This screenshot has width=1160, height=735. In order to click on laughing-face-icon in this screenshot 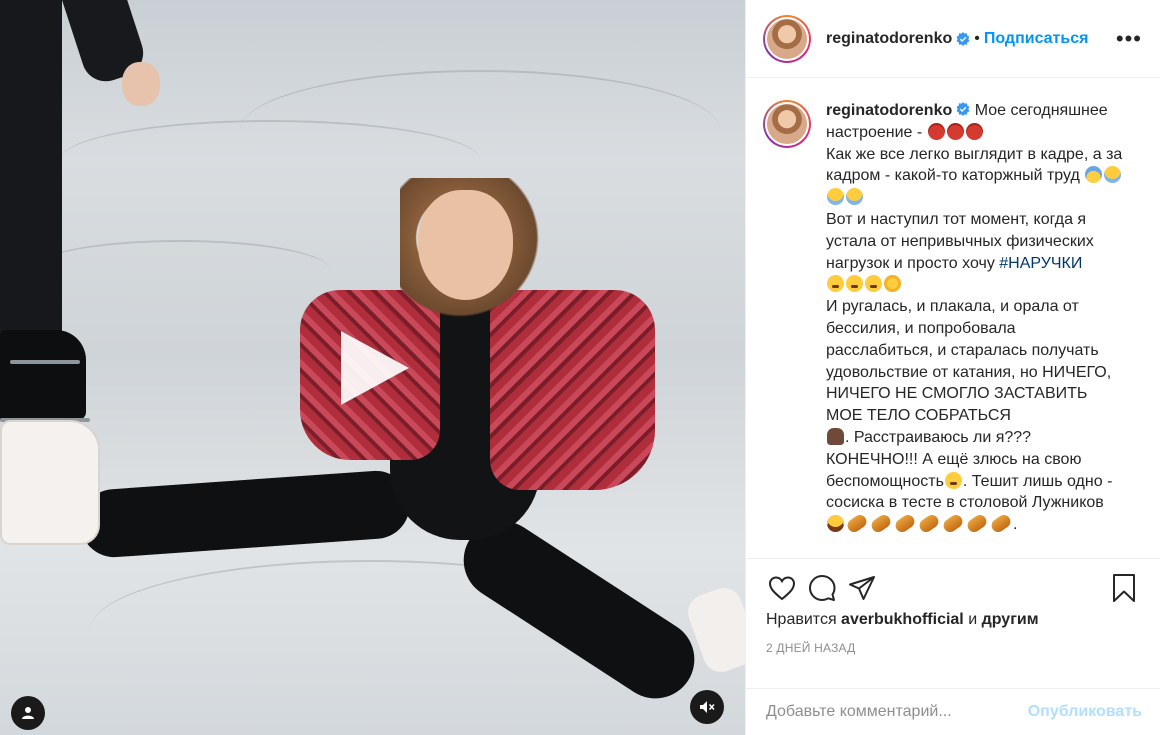, I will do `click(835, 524)`.